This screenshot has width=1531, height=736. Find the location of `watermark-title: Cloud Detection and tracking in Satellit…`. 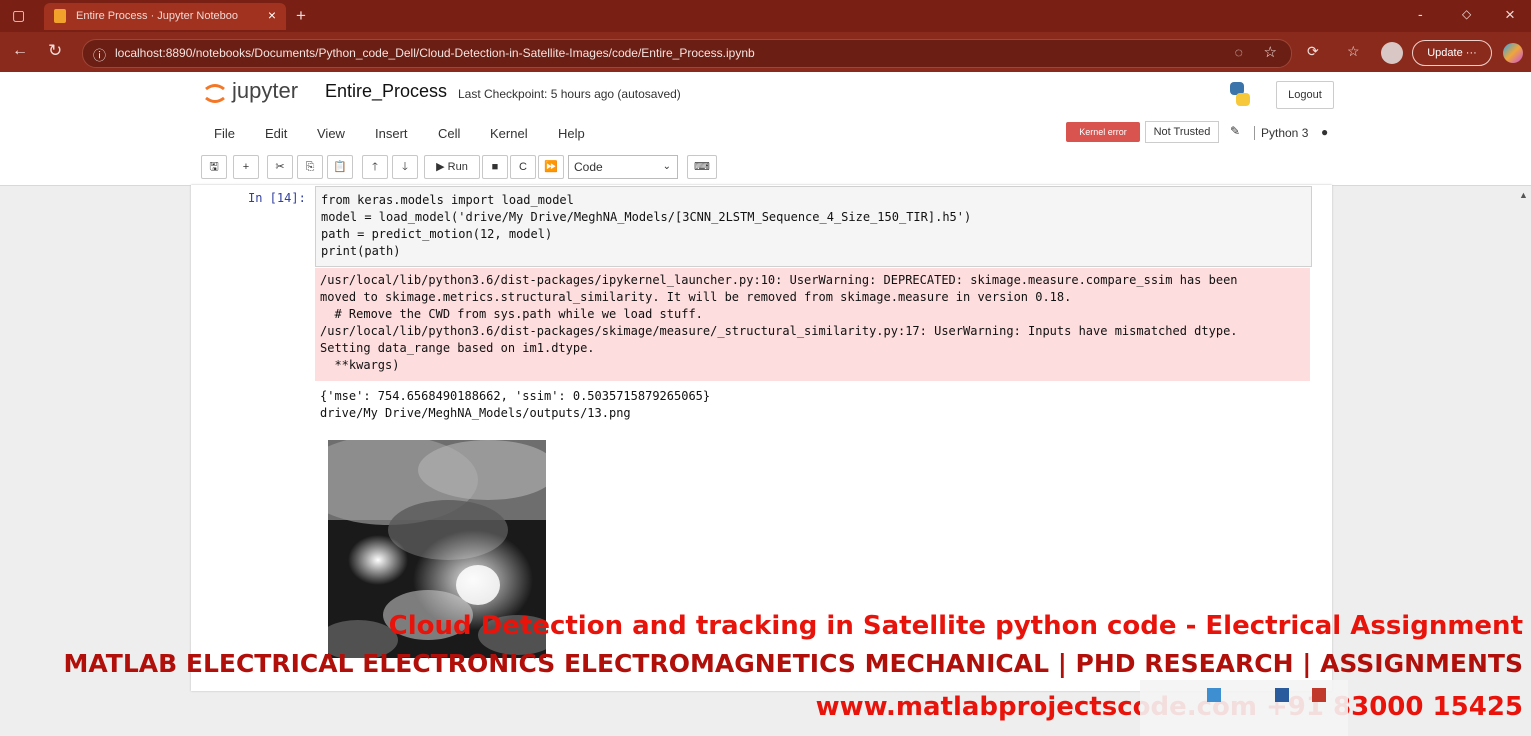

watermark-title: Cloud Detection and tracking in Satellit… is located at coordinates (955, 626).